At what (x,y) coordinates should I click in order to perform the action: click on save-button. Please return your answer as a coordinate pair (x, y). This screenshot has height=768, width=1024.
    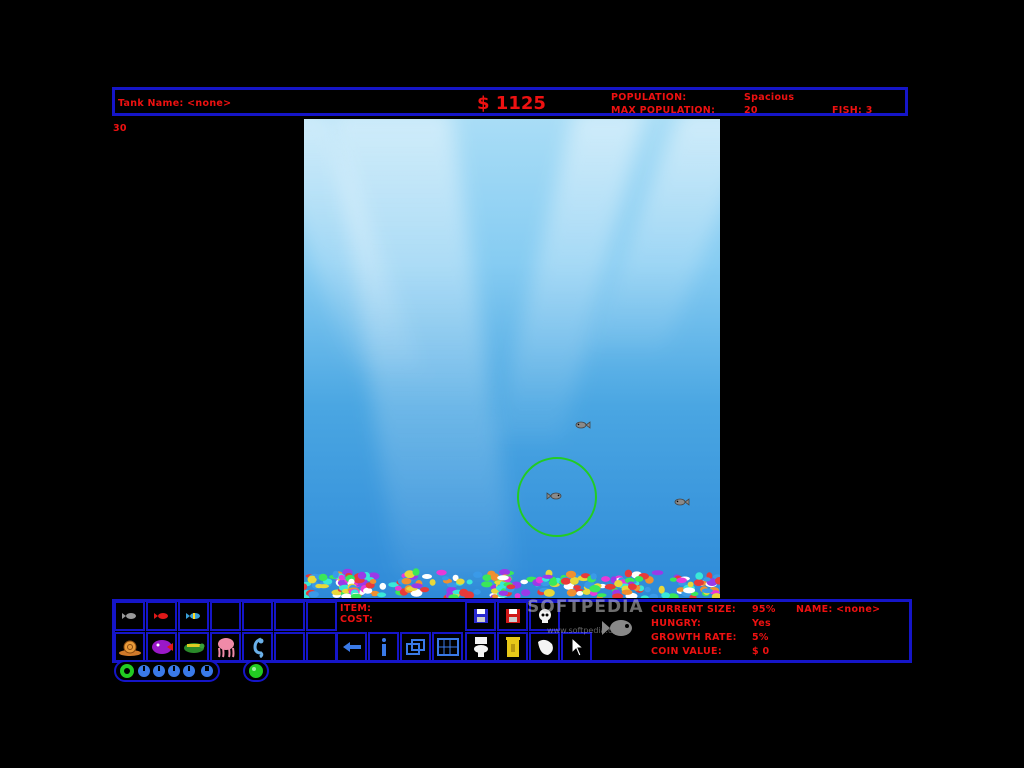
    Looking at the image, I should click on (480, 616).